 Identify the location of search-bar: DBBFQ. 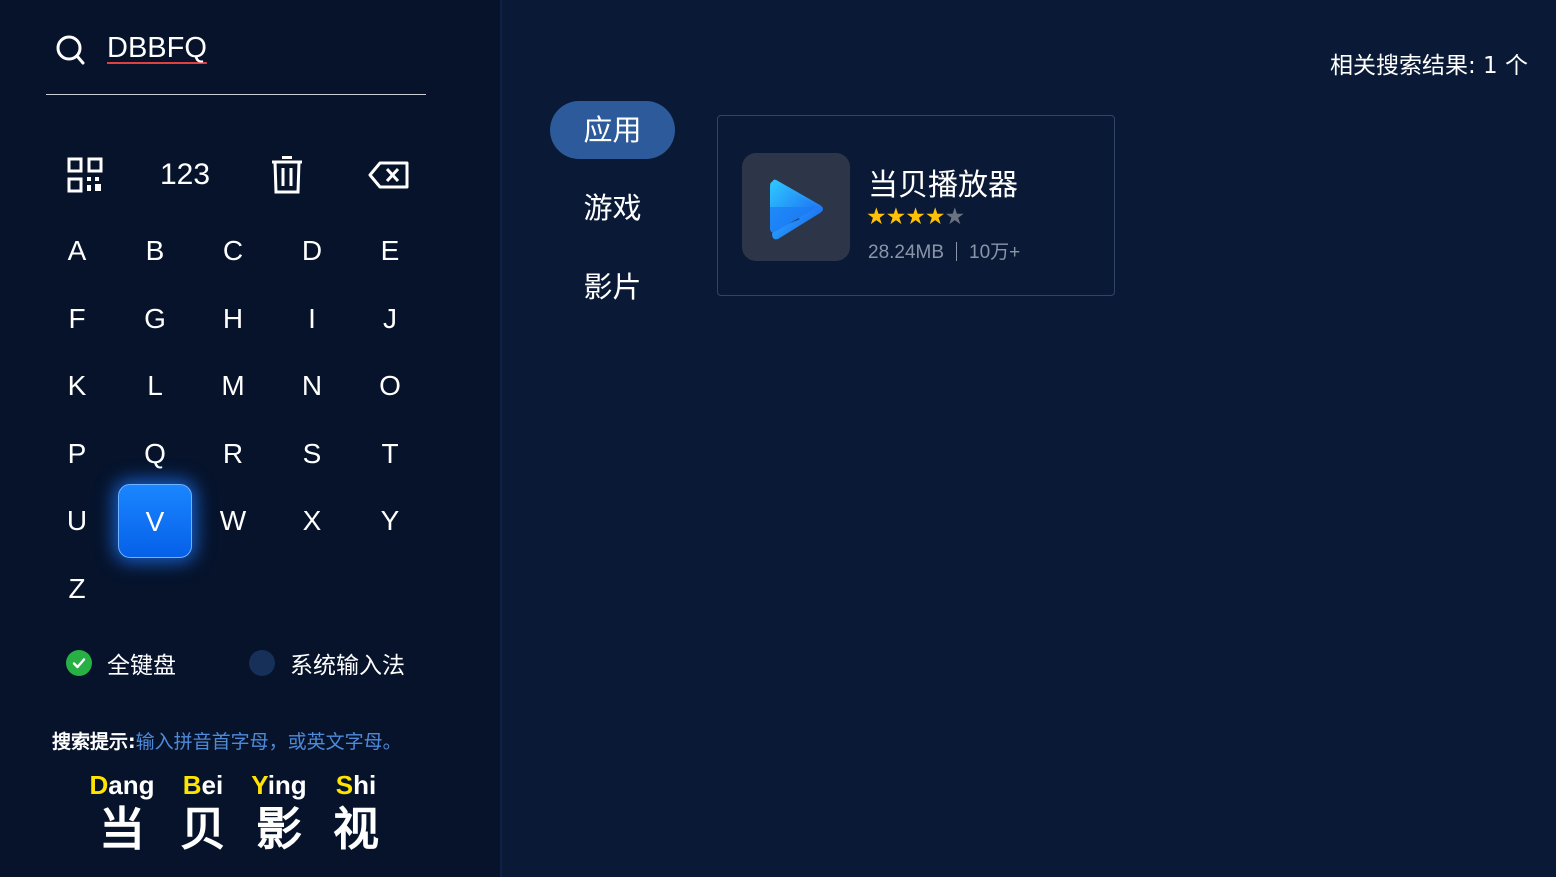
(236, 62).